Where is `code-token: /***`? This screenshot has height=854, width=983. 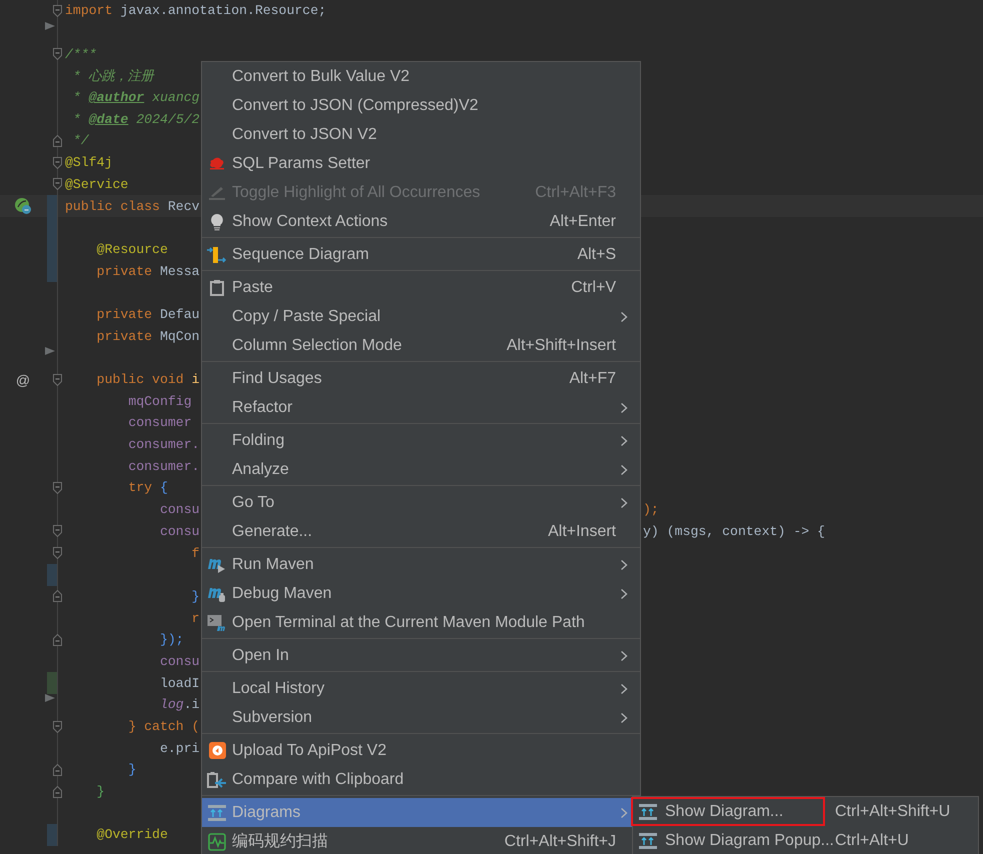 code-token: /*** is located at coordinates (81, 54).